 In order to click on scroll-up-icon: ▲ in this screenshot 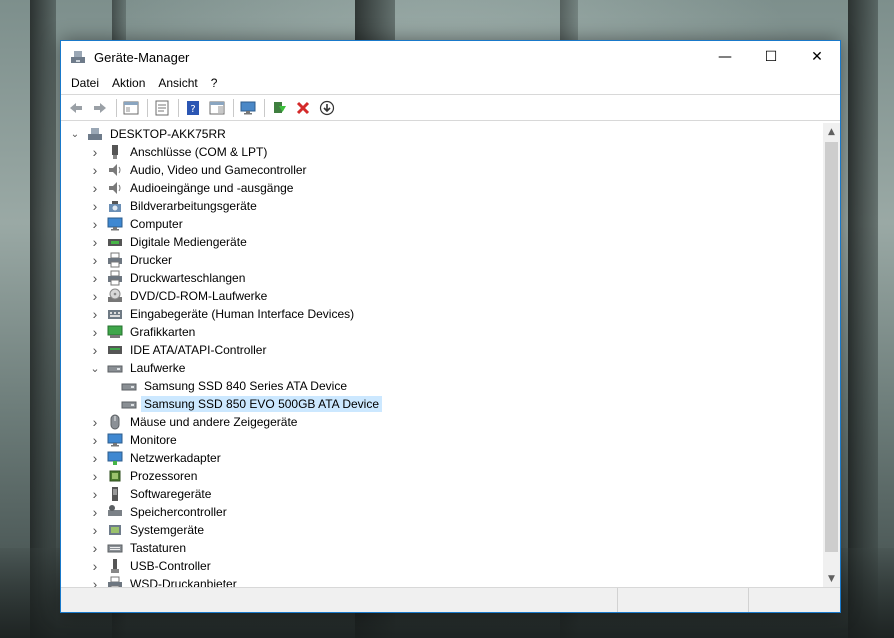, I will do `click(831, 131)`.